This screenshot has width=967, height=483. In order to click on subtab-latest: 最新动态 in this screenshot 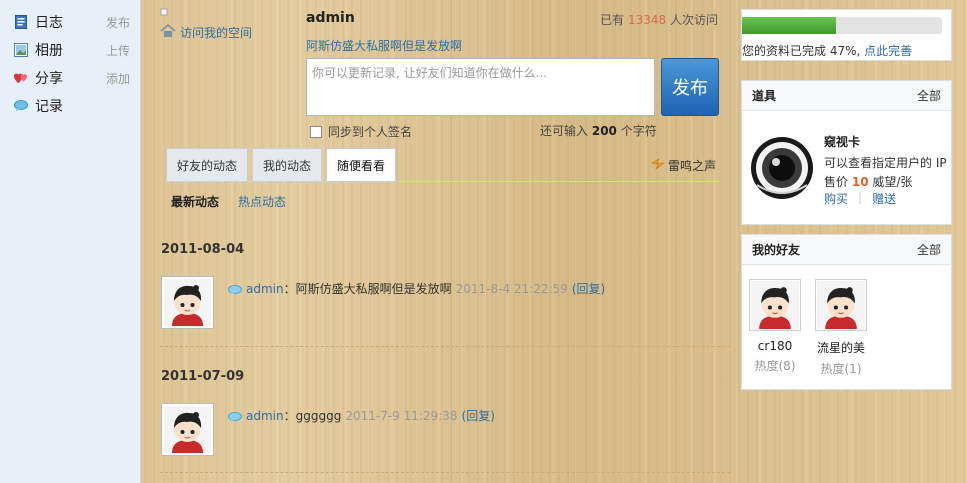, I will do `click(195, 201)`.